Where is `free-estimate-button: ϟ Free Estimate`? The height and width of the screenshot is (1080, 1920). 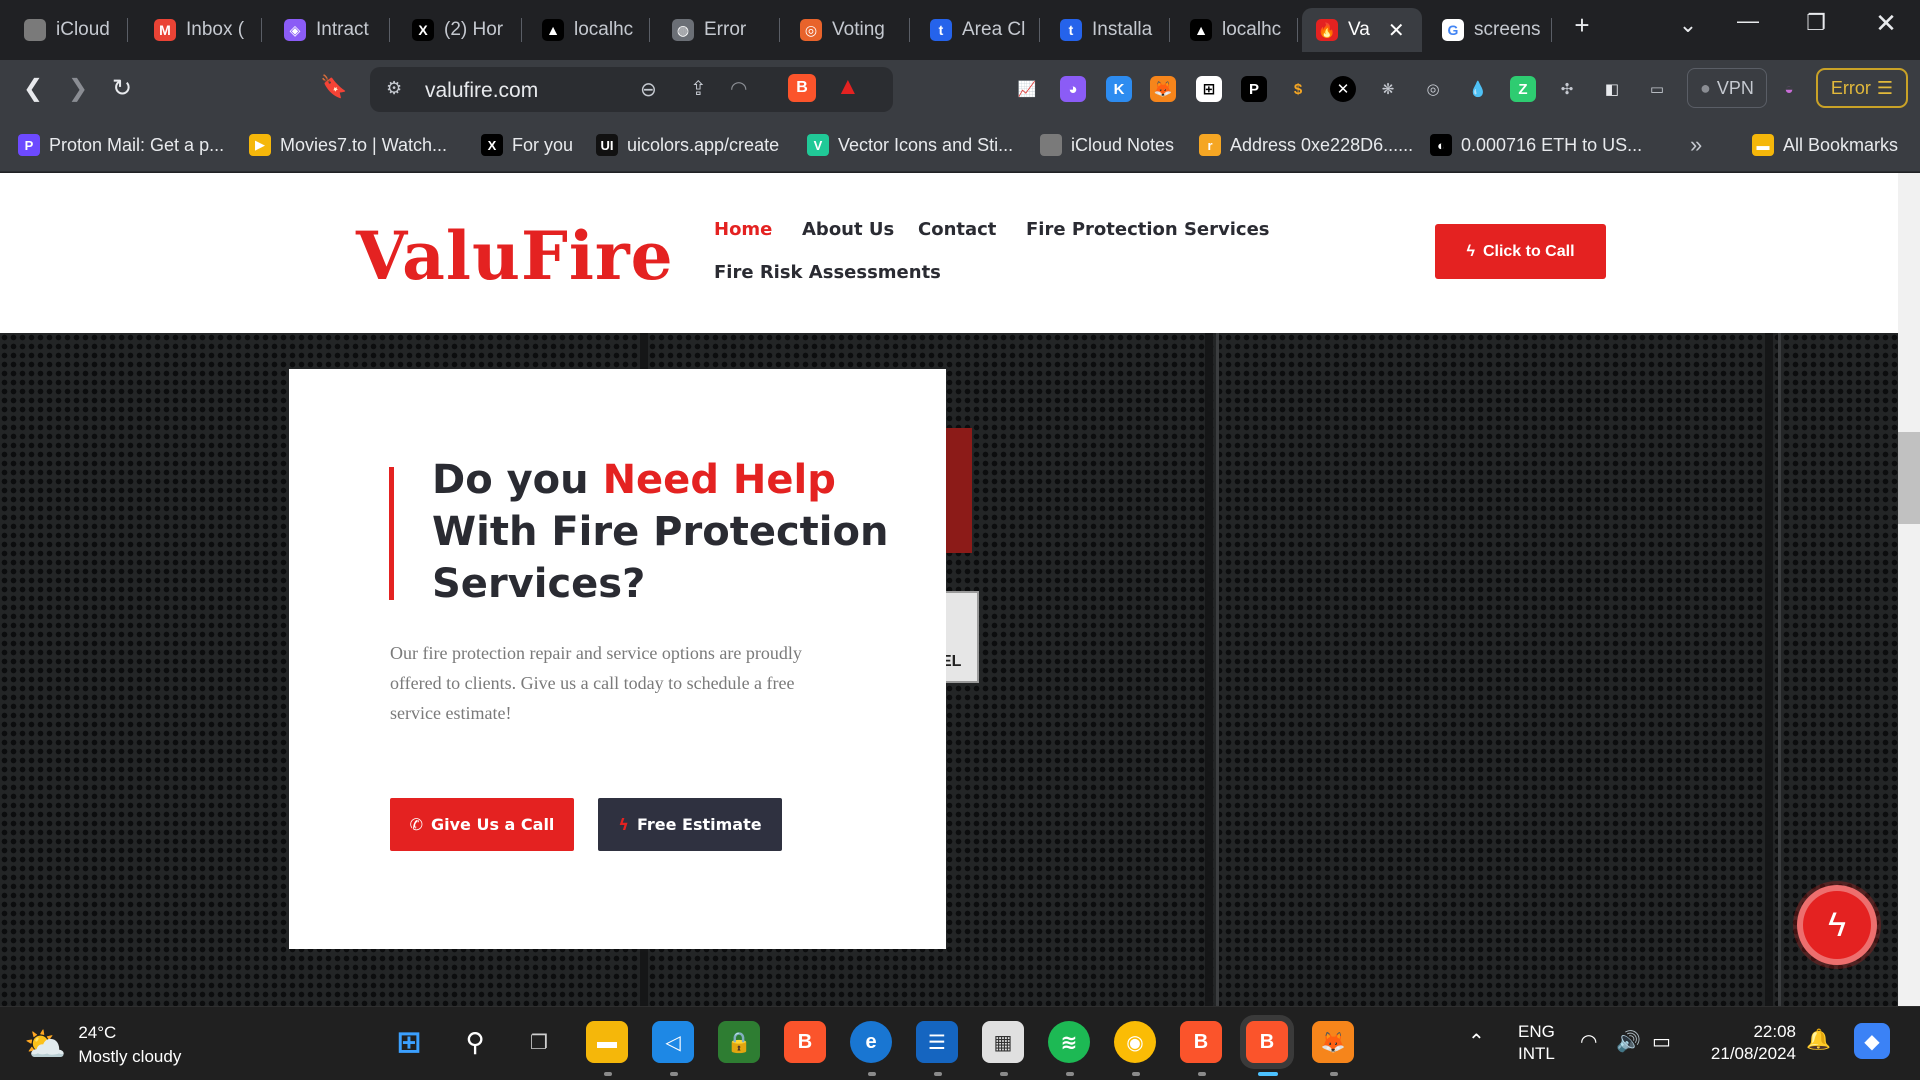
free-estimate-button: ϟ Free Estimate is located at coordinates (690, 824).